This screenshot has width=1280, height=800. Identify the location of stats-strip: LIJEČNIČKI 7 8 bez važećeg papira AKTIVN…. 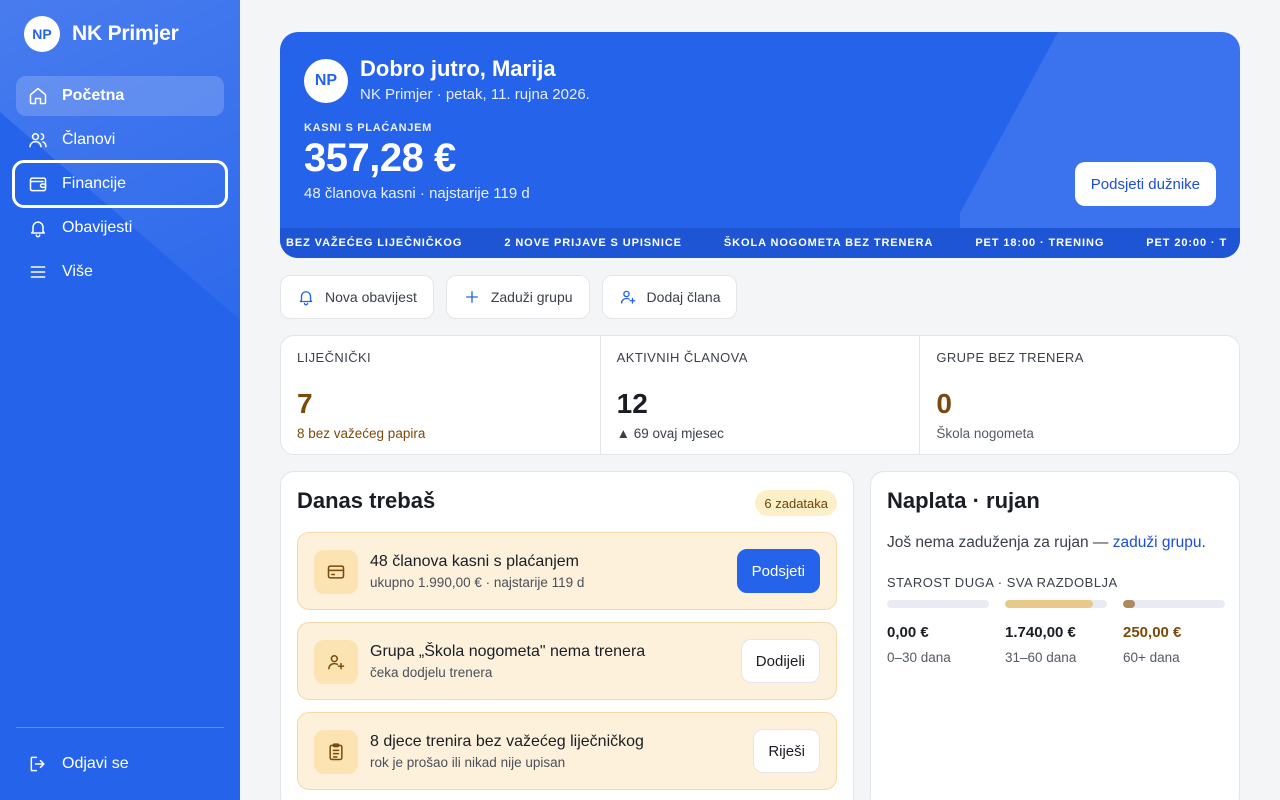
(760, 395).